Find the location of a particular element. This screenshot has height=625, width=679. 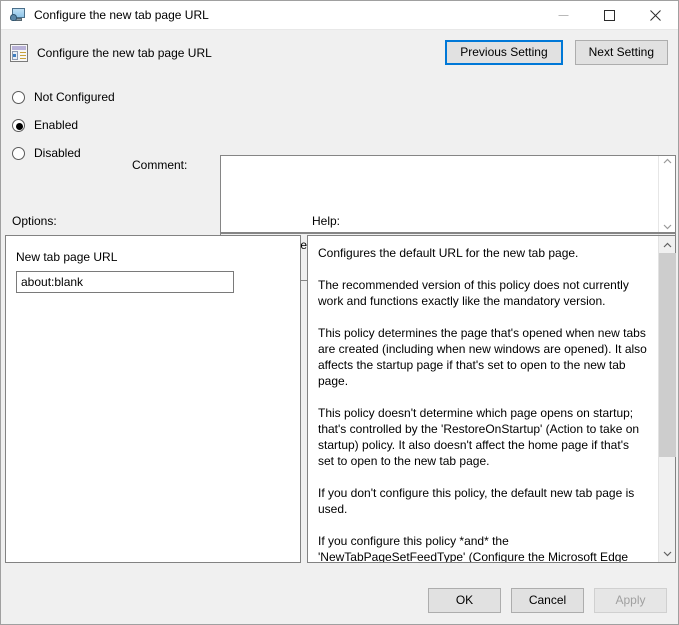

radio-not-configured-label: Not Configured is located at coordinates (74, 97).